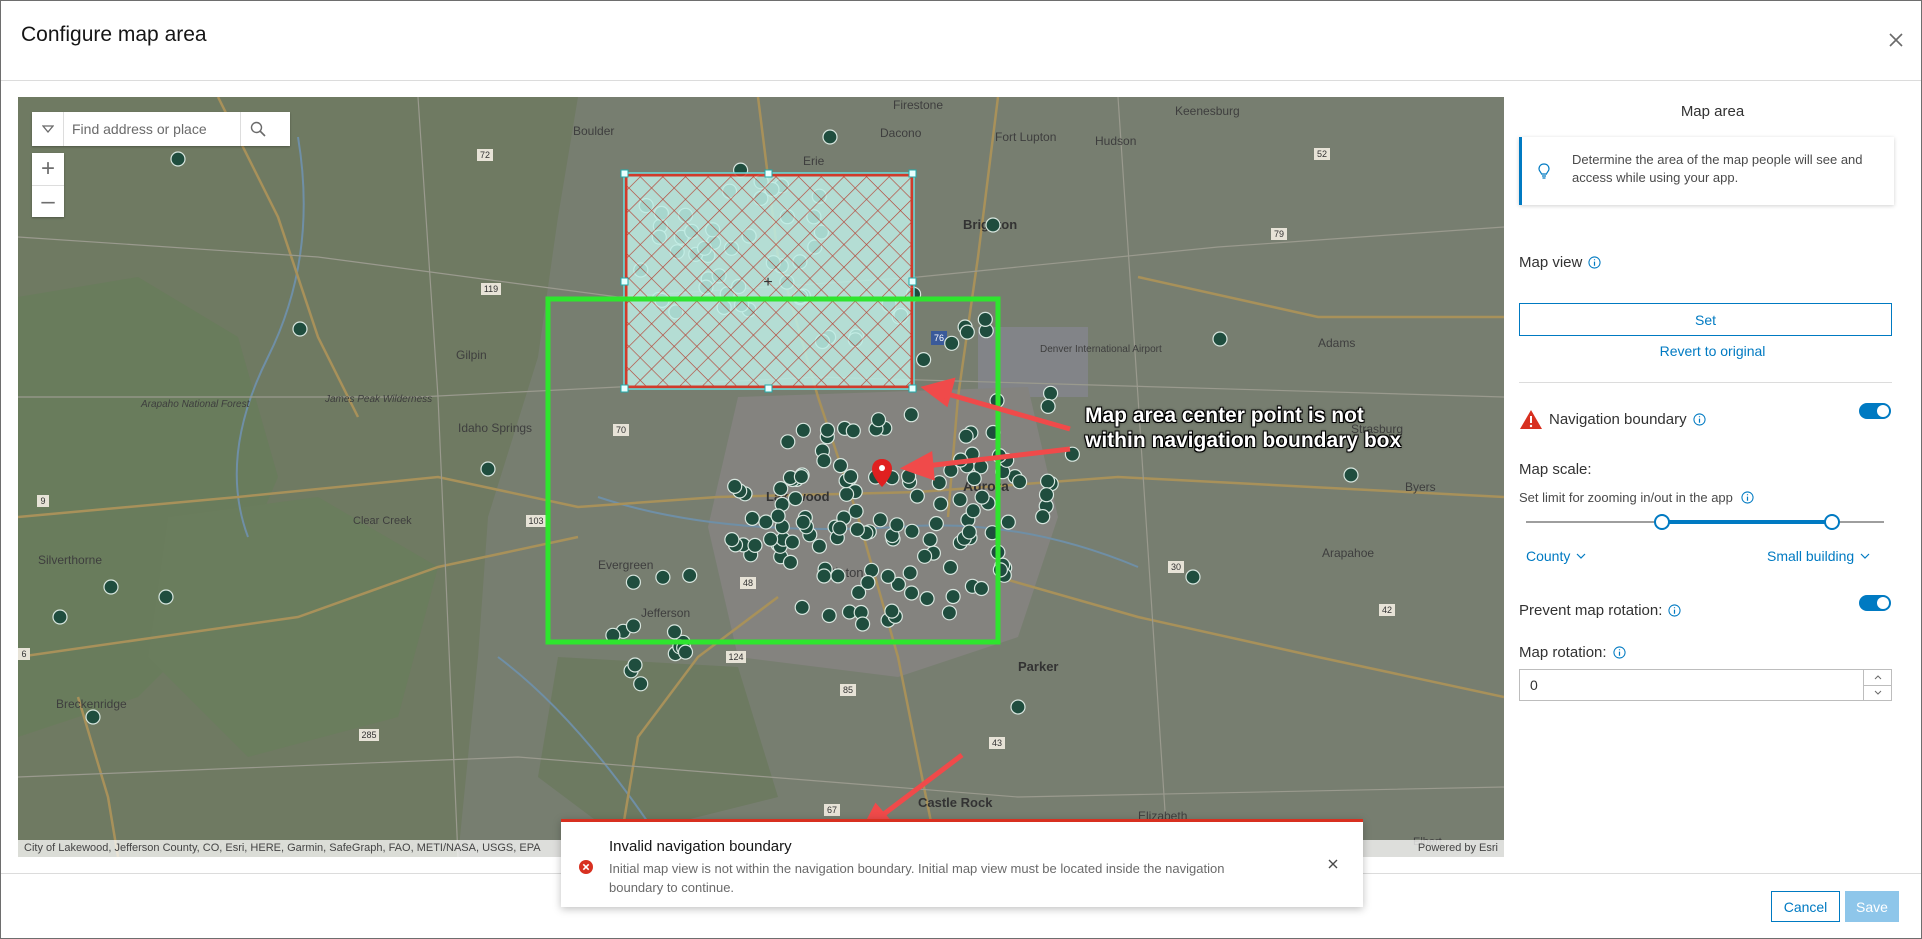 The width and height of the screenshot is (1922, 939). Describe the element at coordinates (1025, 137) in the screenshot. I see `svg-text: Fort Lupton` at that location.